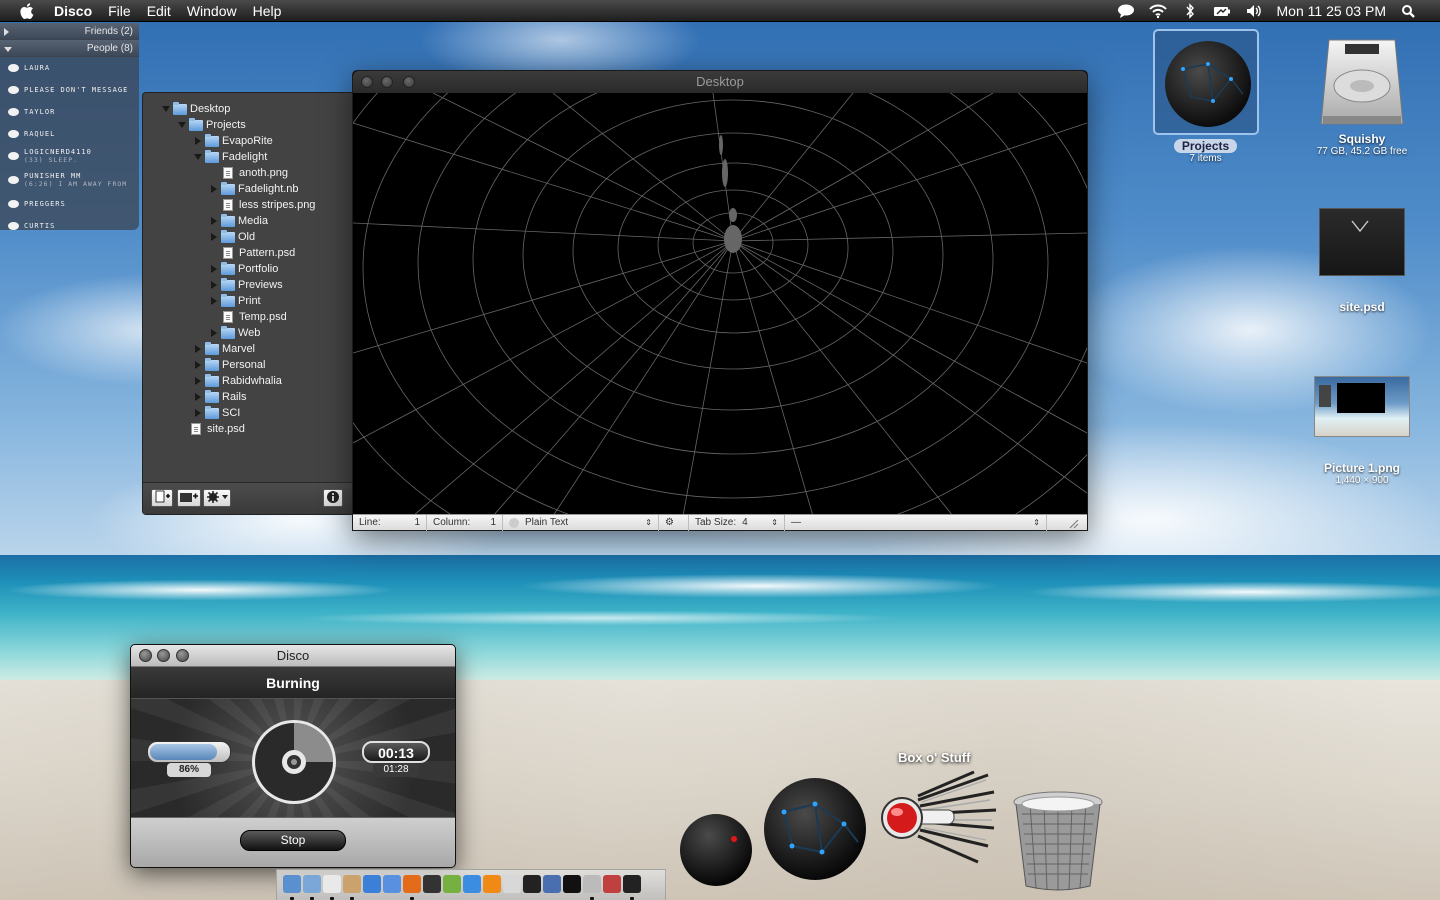  I want to click on app-menu: Disco, so click(73, 11).